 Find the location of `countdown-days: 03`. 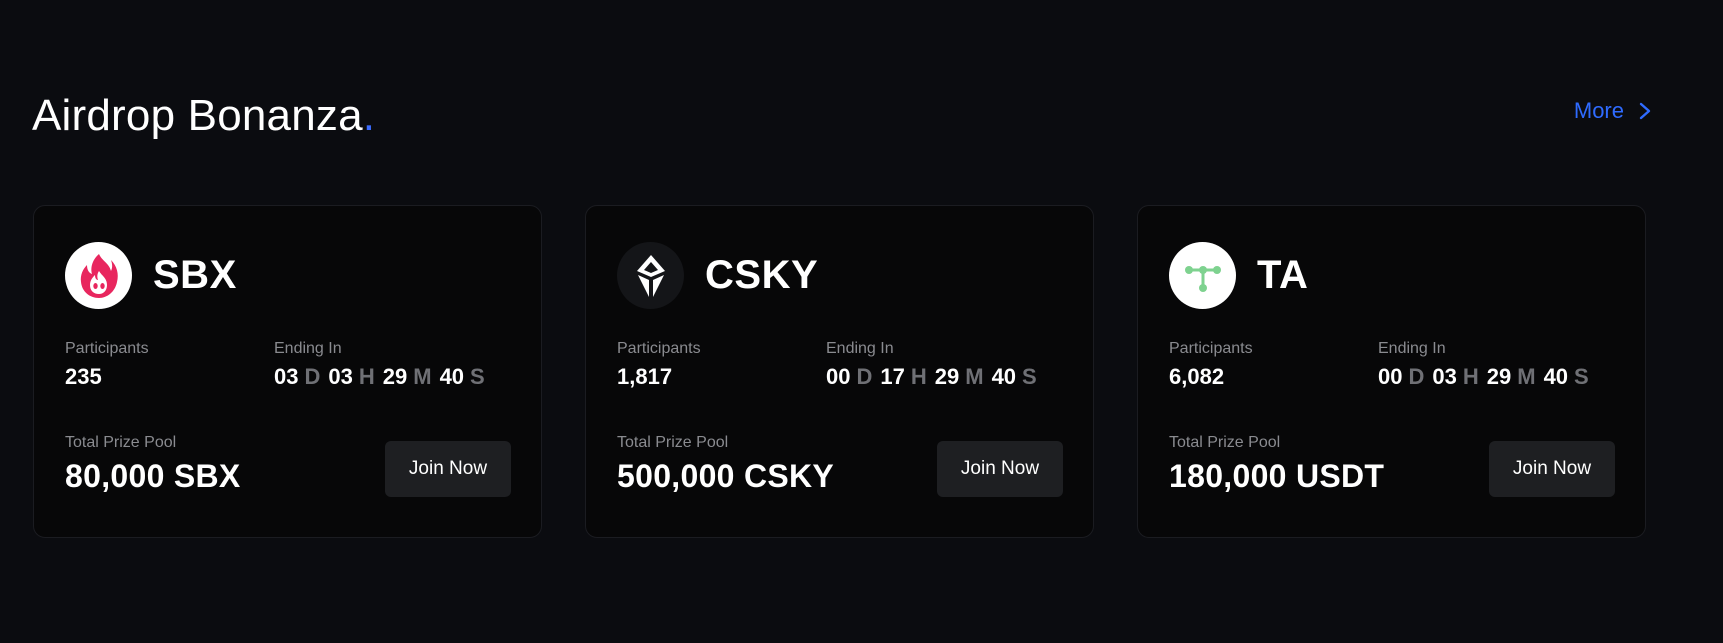

countdown-days: 03 is located at coordinates (286, 376).